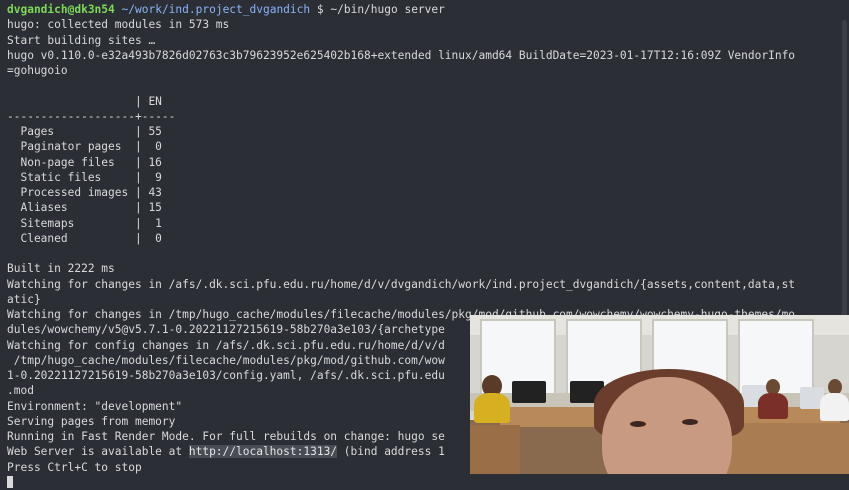 This screenshot has height=490, width=849. What do you see at coordinates (84, 238) in the screenshot?
I see `stats-table-row: Cleaned | 0` at bounding box center [84, 238].